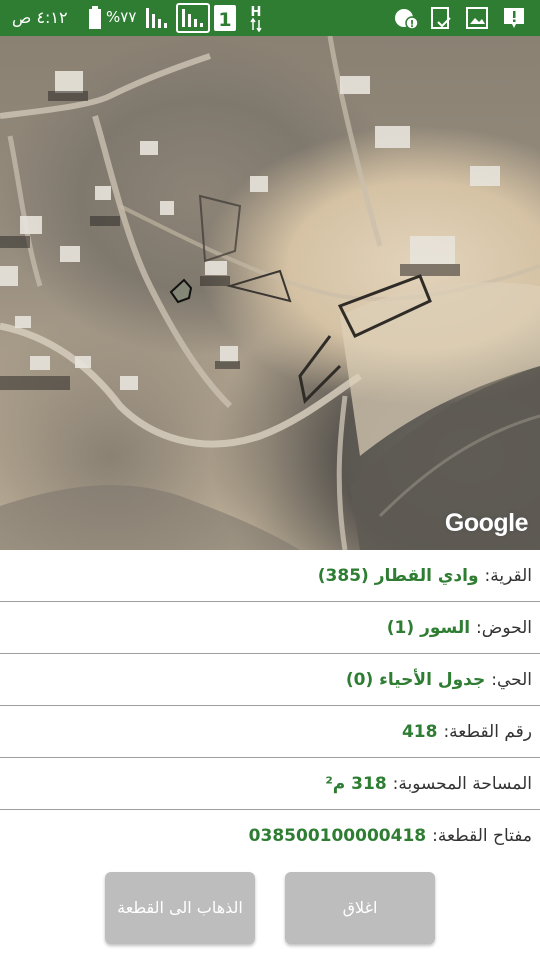 The image size is (540, 960). What do you see at coordinates (360, 908) in the screenshot?
I see `close-button: اغلاق` at bounding box center [360, 908].